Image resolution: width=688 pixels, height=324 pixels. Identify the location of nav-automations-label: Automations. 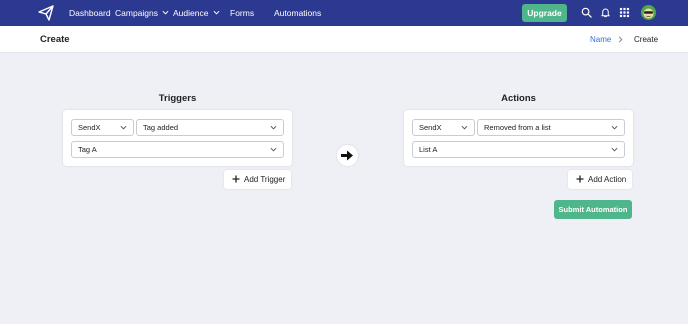
(298, 13).